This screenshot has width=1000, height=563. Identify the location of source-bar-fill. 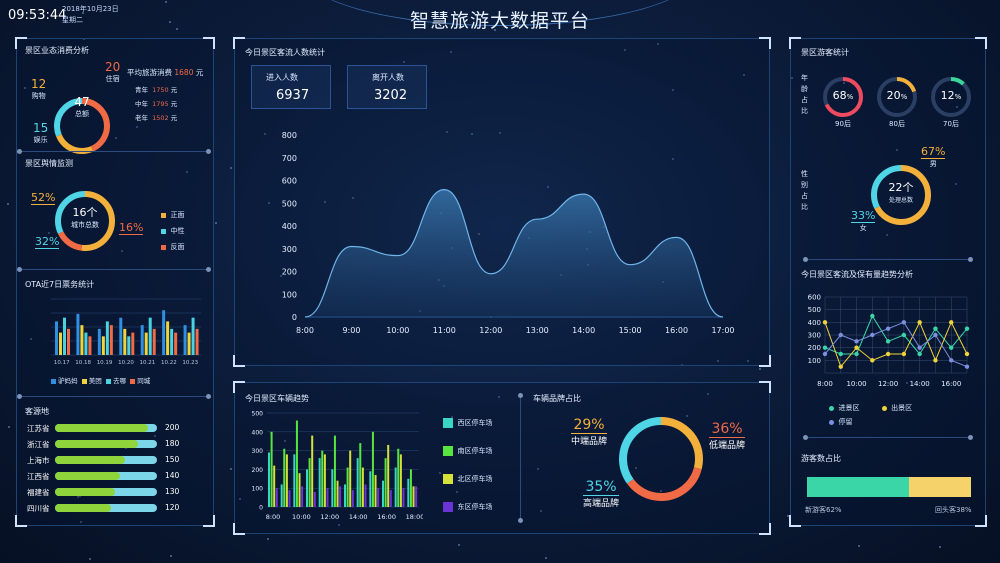
(87, 476).